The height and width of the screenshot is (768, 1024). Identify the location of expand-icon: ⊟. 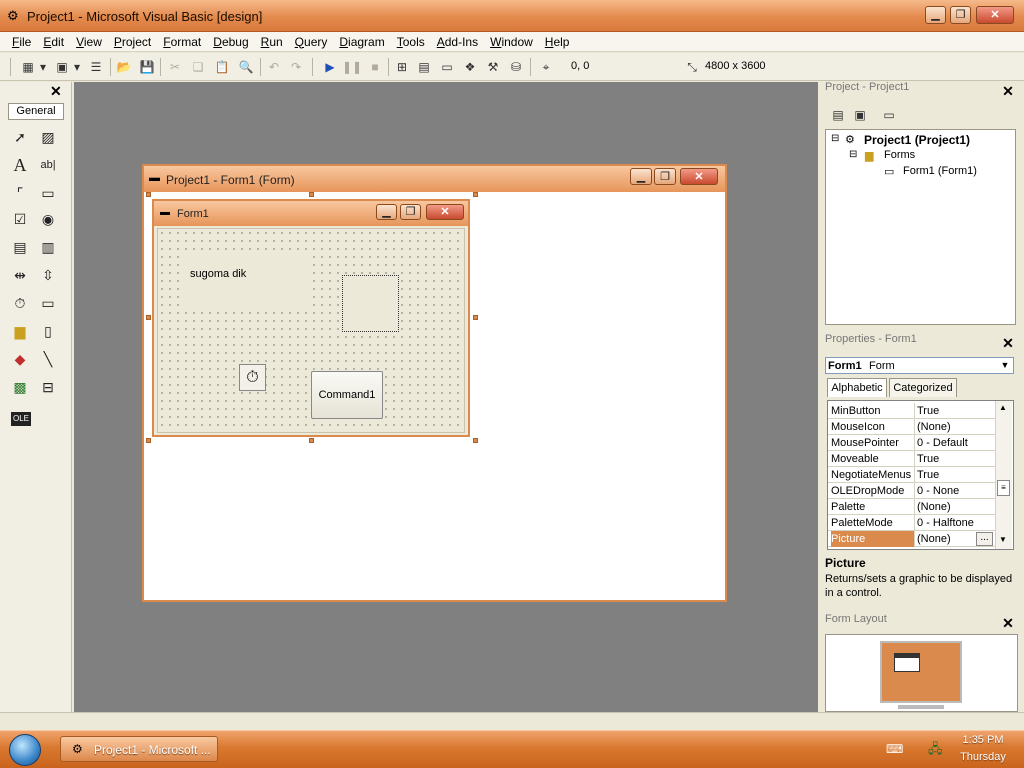
(835, 138).